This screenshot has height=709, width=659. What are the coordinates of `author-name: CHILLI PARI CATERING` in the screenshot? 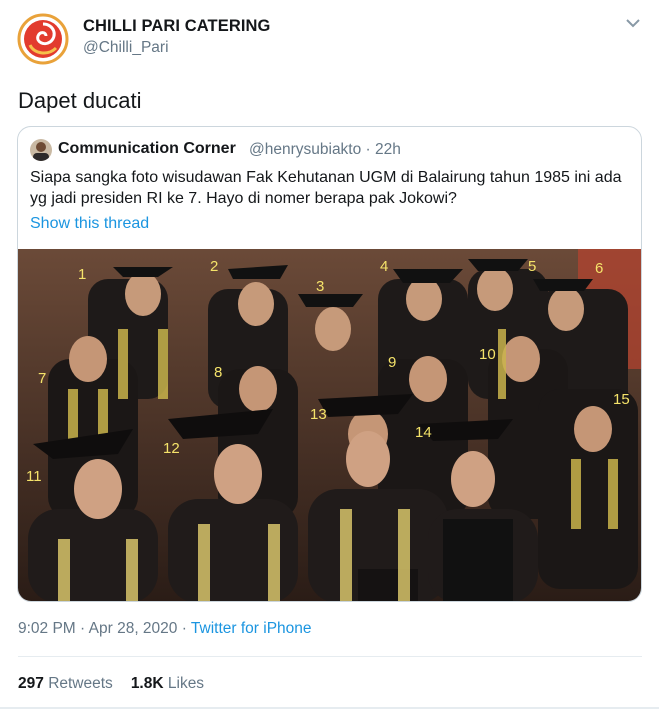 It's located at (176, 26).